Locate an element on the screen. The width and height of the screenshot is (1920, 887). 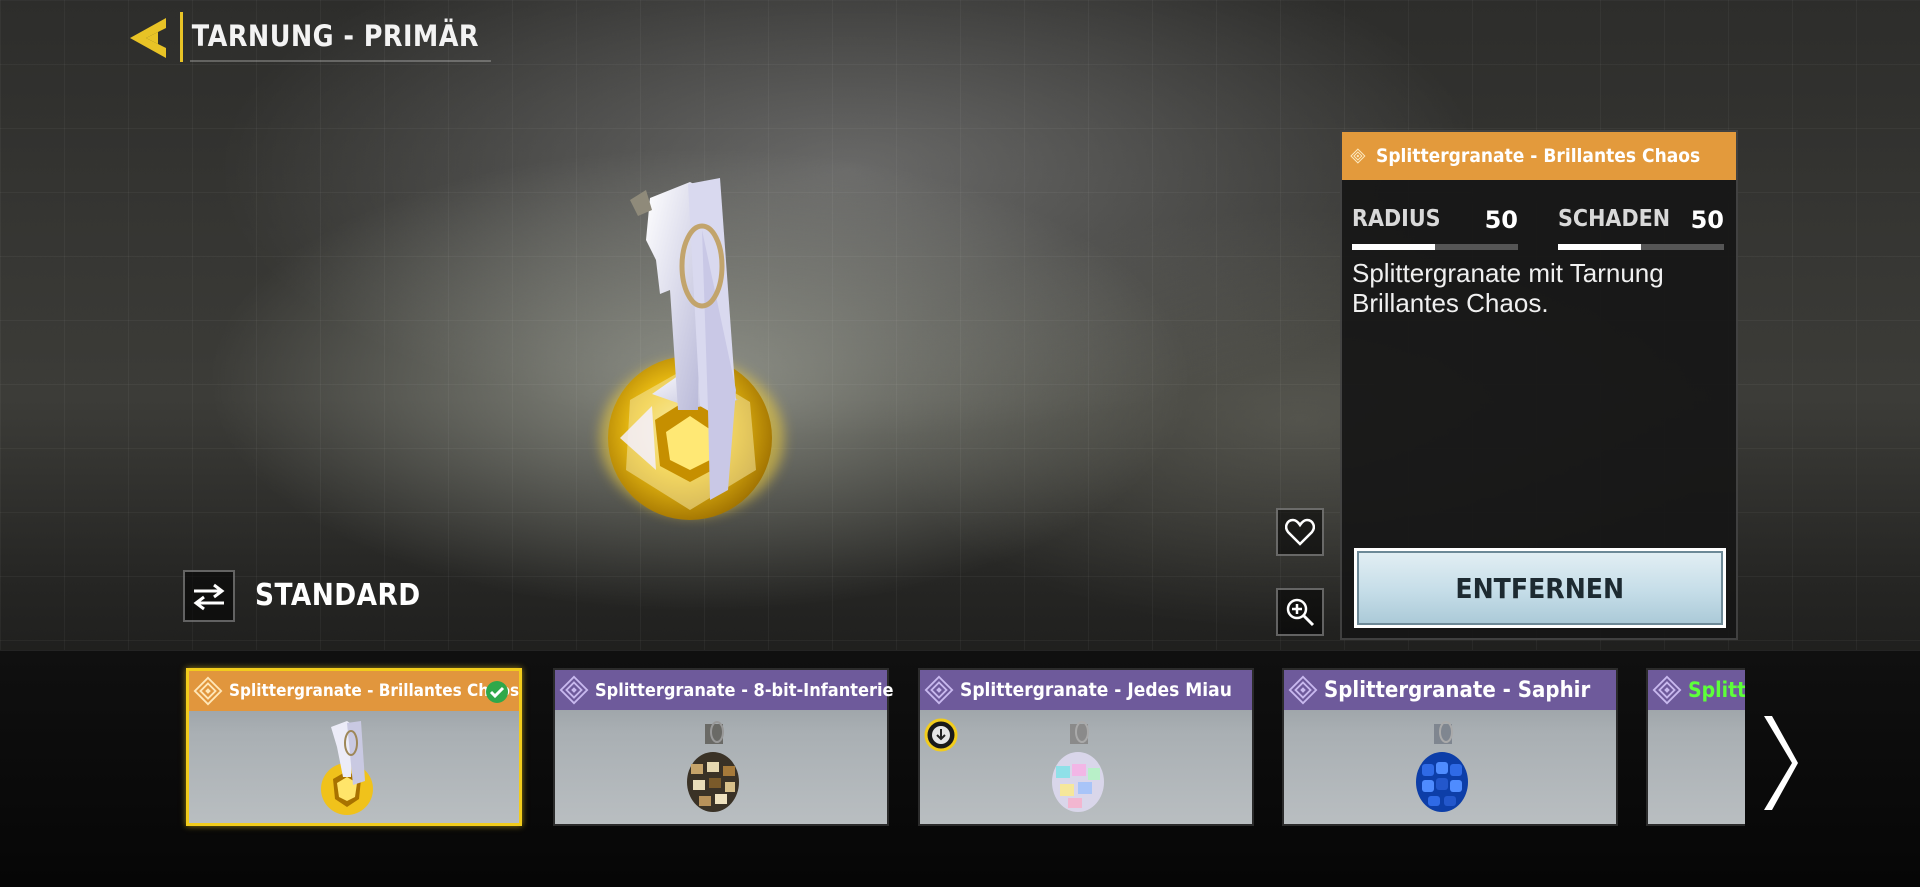
back-button is located at coordinates (148, 38).